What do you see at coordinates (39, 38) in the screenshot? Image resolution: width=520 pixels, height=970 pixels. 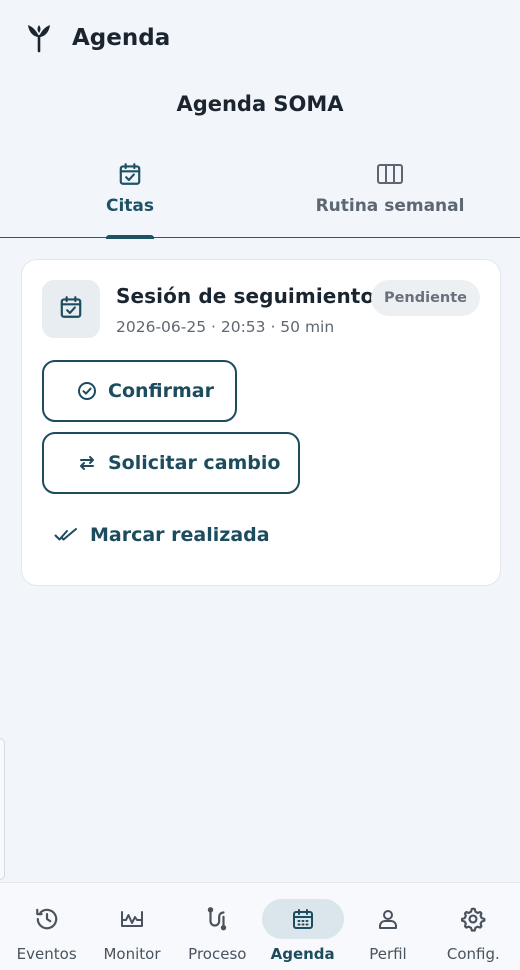 I see `sprout-logo-icon` at bounding box center [39, 38].